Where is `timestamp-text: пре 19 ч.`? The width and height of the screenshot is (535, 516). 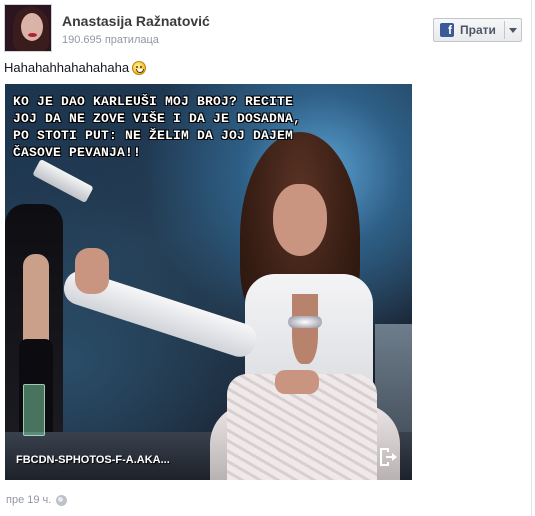 timestamp-text: пре 19 ч. is located at coordinates (29, 500).